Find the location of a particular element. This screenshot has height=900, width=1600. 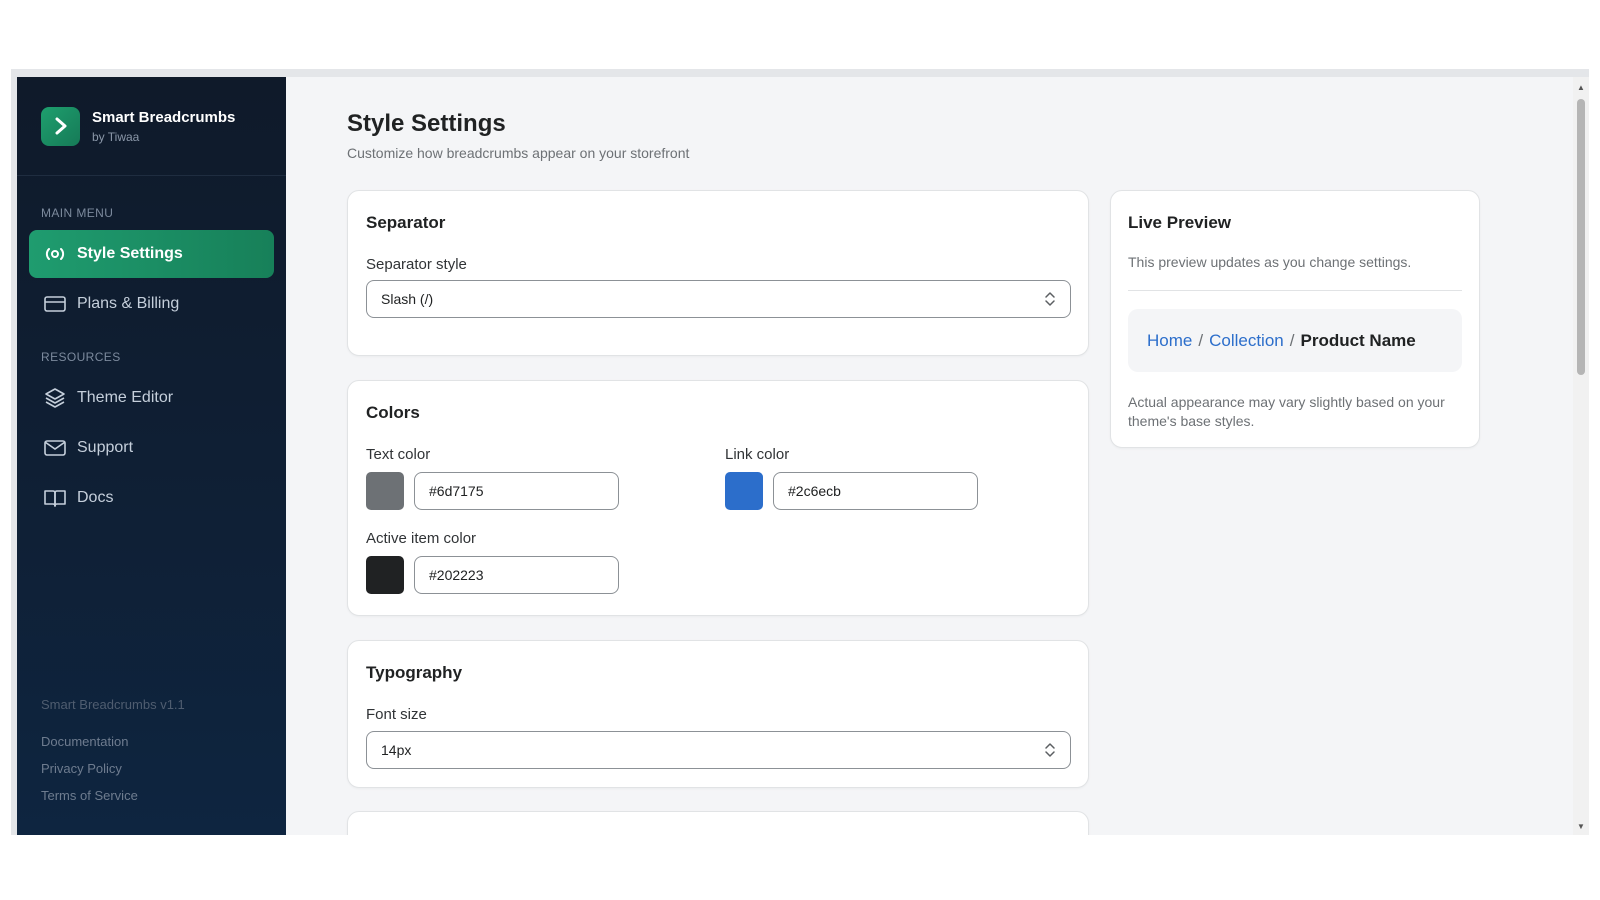

sidebar-item-theme-editor: Theme Editor is located at coordinates (151, 398).